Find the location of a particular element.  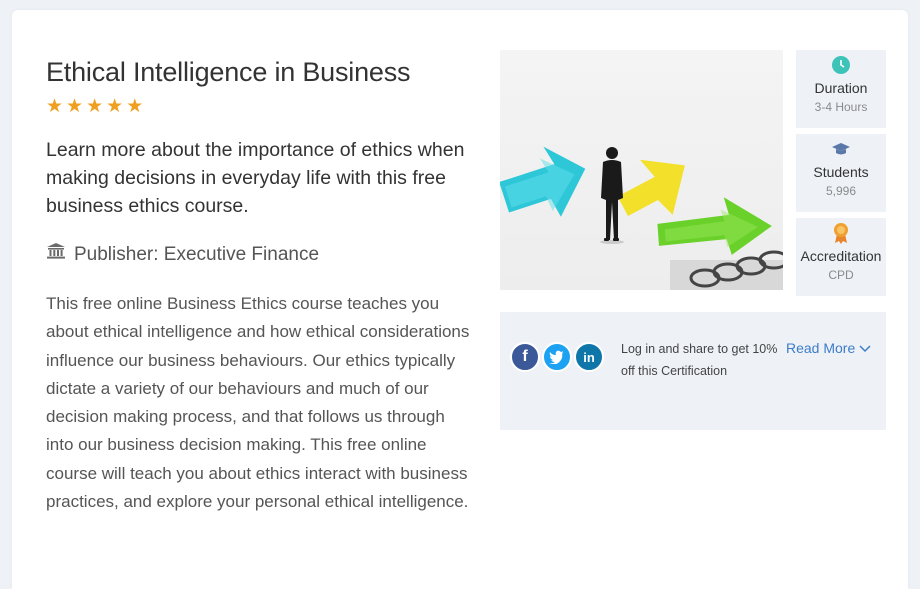

publisher-row: Publisher: Executive Finance is located at coordinates (261, 255).